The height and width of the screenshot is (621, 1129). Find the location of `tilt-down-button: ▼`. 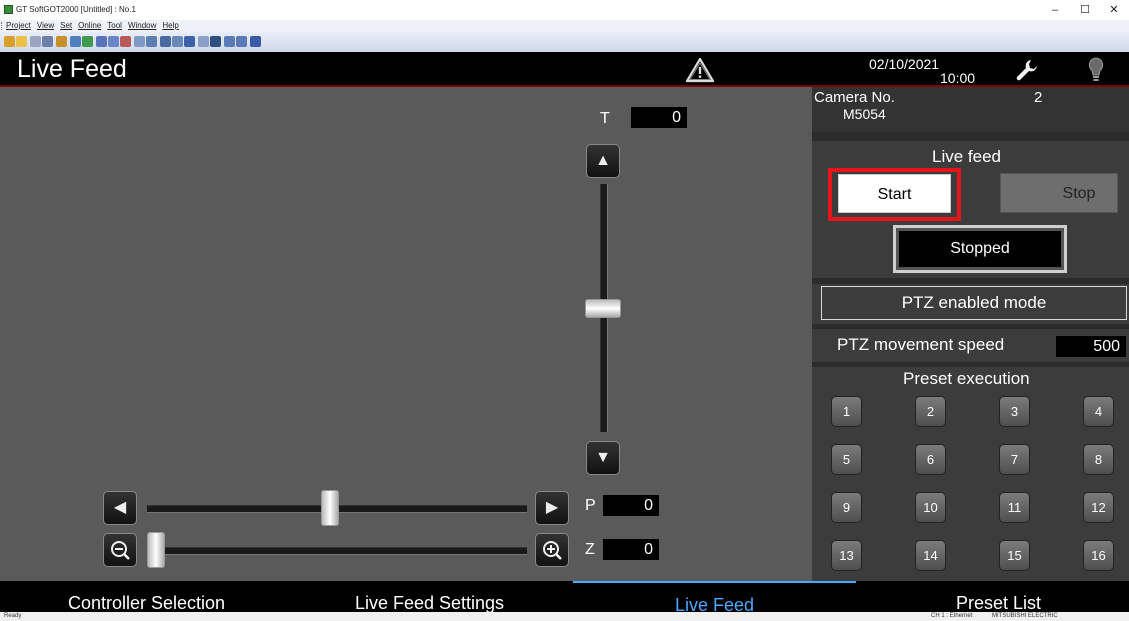

tilt-down-button: ▼ is located at coordinates (603, 458).